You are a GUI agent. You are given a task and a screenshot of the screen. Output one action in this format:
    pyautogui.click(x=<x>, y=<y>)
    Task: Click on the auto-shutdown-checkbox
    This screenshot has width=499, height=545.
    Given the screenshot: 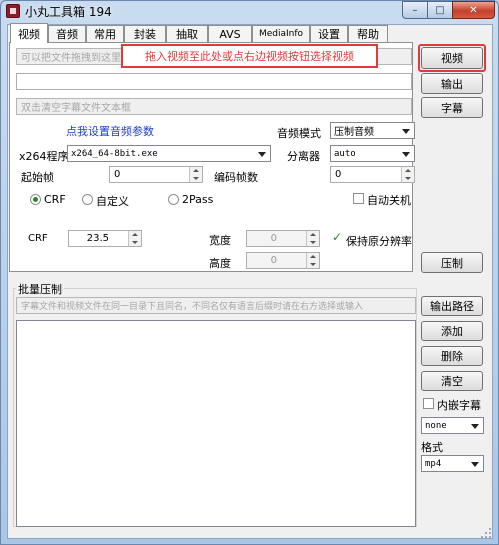 What is the action you would take?
    pyautogui.click(x=358, y=198)
    